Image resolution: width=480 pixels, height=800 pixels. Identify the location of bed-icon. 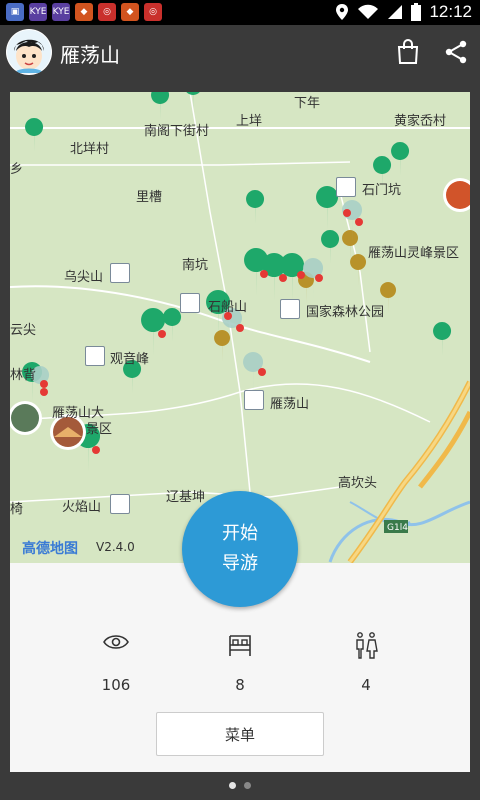
(240, 645).